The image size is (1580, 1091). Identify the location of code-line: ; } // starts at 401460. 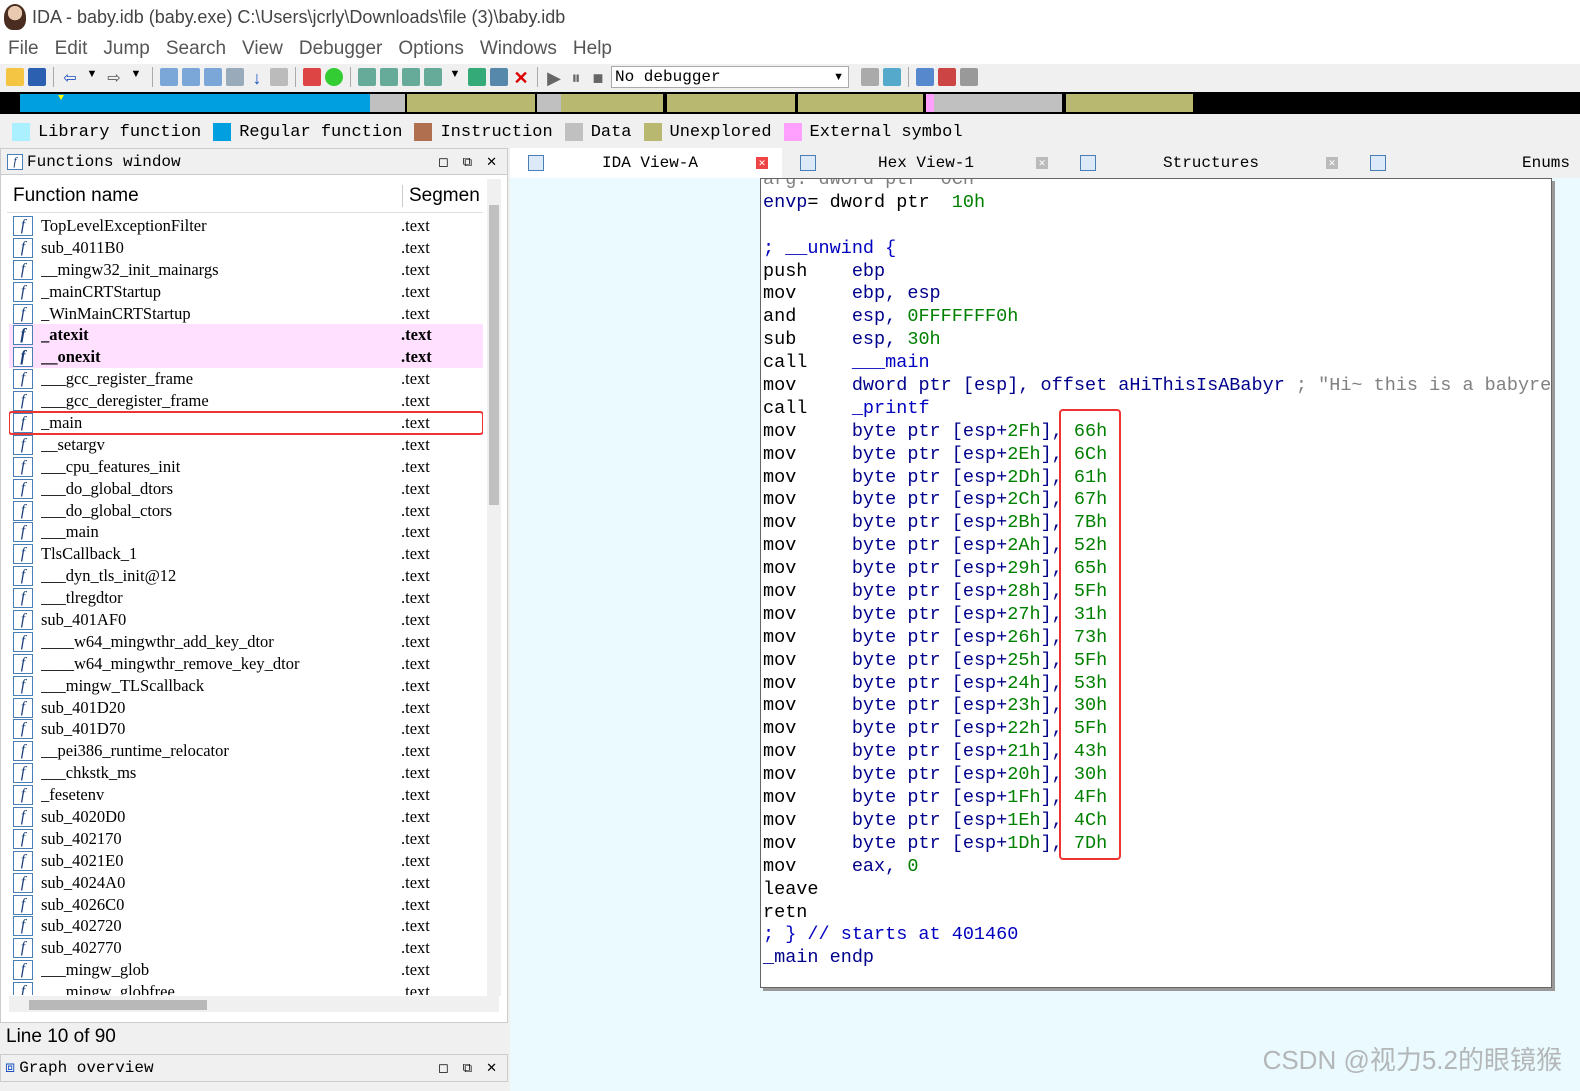
(1157, 935).